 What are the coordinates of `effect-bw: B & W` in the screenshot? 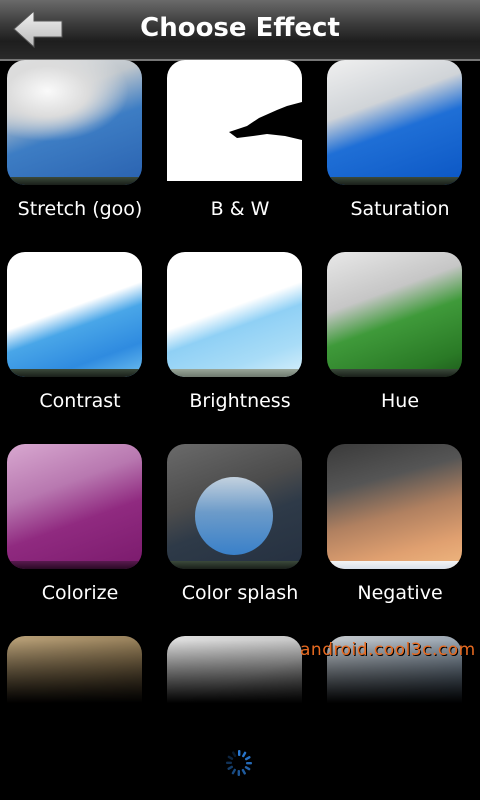 It's located at (240, 156).